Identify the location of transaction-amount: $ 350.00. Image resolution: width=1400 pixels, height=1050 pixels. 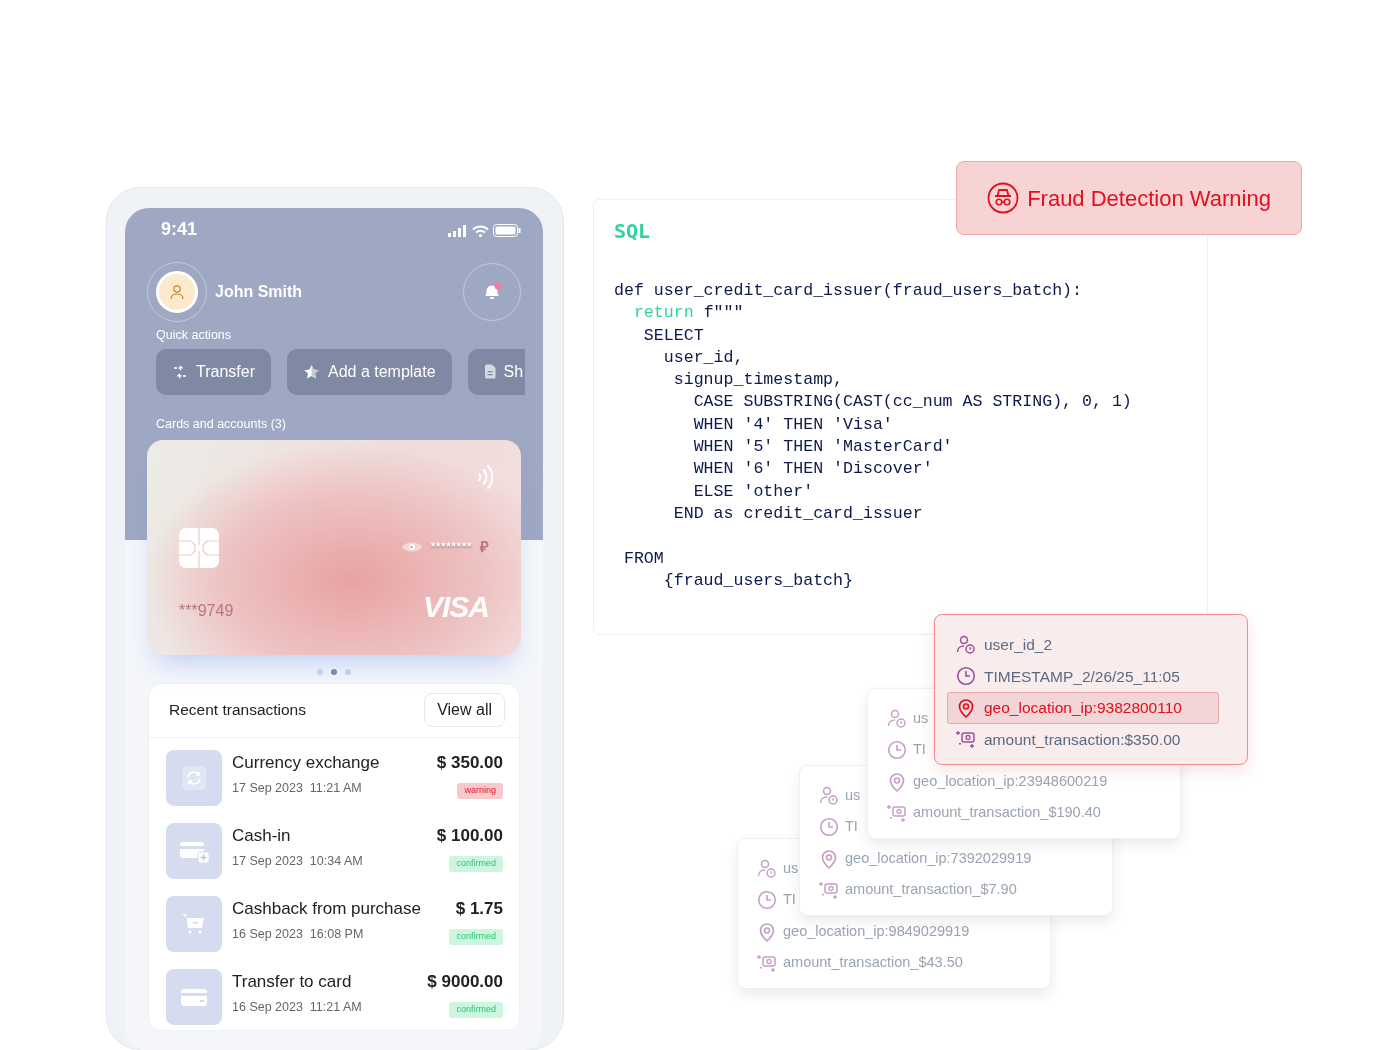
(469, 762).